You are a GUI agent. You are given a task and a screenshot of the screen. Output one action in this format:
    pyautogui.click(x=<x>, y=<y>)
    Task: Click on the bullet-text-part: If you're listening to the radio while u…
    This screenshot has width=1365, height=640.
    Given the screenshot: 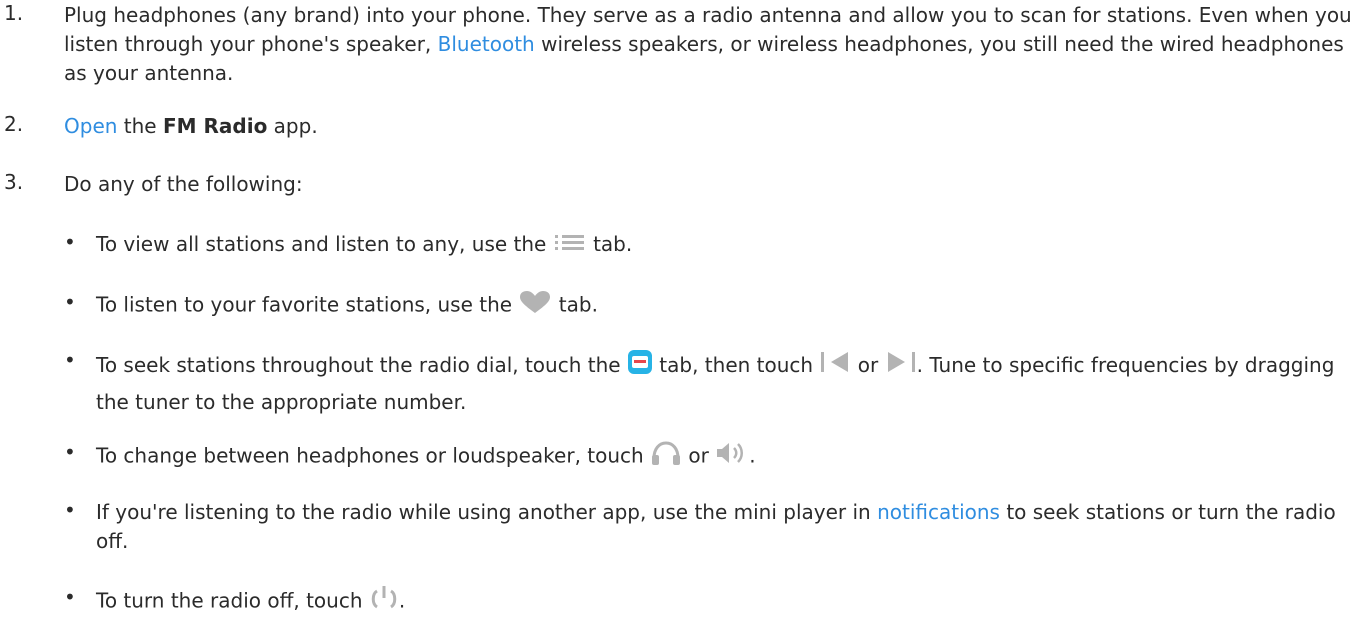 What is the action you would take?
    pyautogui.click(x=487, y=512)
    